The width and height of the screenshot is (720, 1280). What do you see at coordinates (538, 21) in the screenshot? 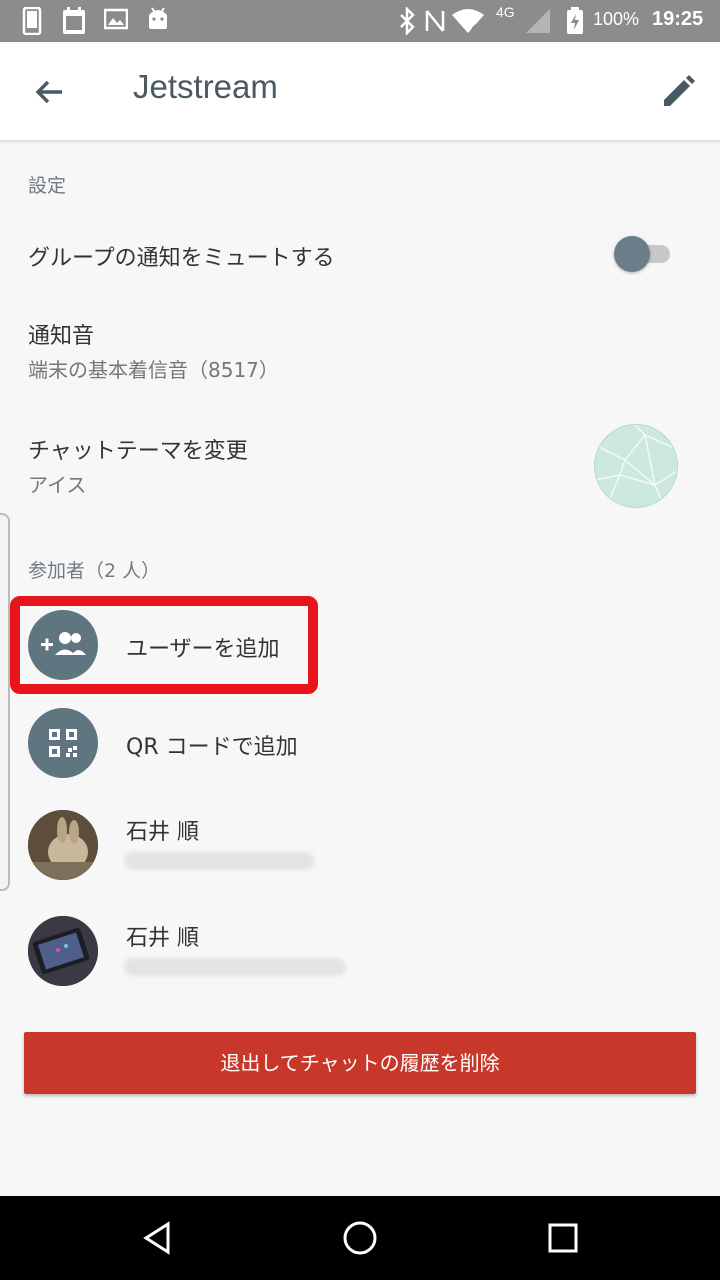
I see `signal-icon` at bounding box center [538, 21].